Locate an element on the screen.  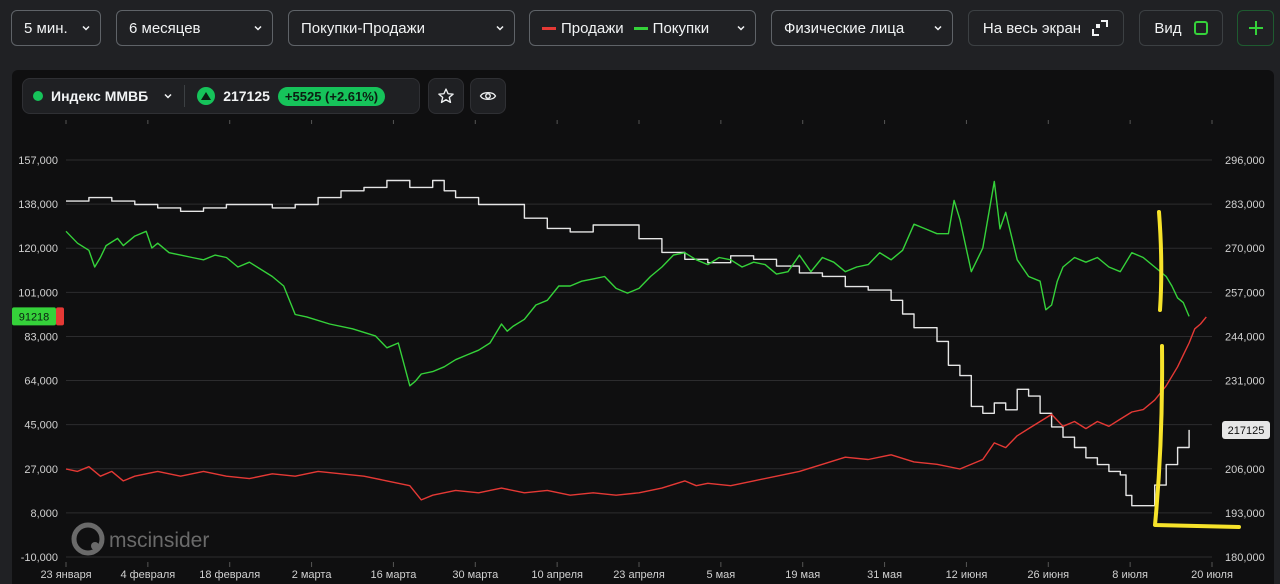
x-tick-label: 23 января is located at coordinates (65, 575).